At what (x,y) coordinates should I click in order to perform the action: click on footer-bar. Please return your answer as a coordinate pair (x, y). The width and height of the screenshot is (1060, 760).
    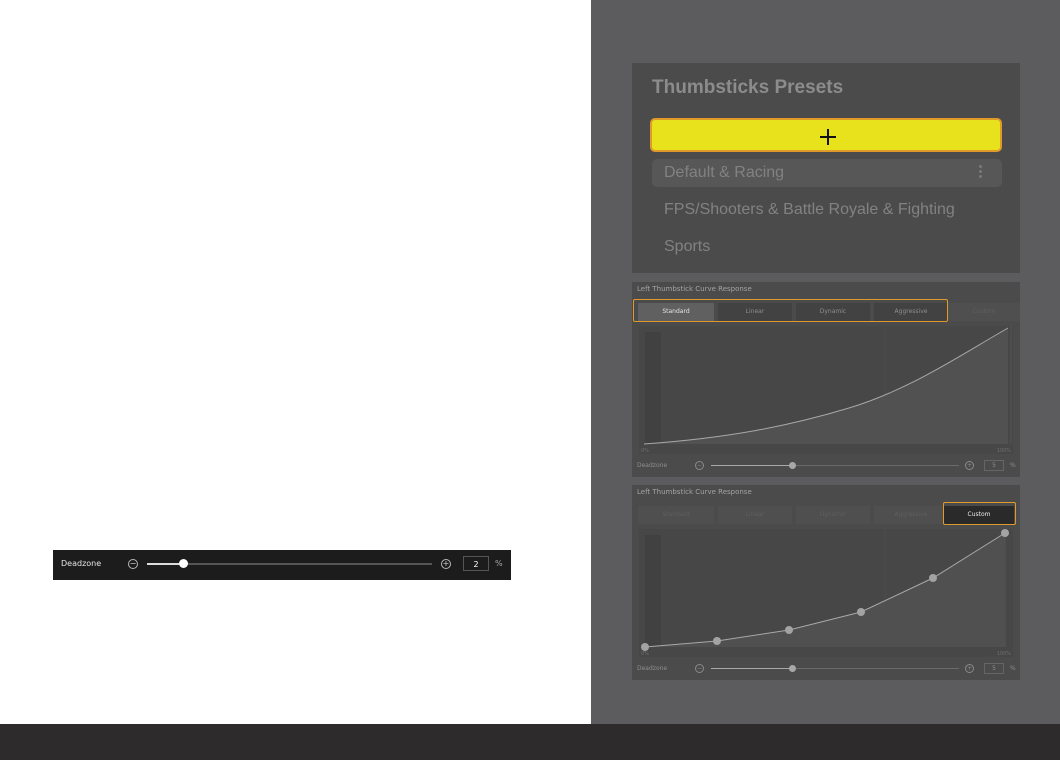
    Looking at the image, I should click on (530, 742).